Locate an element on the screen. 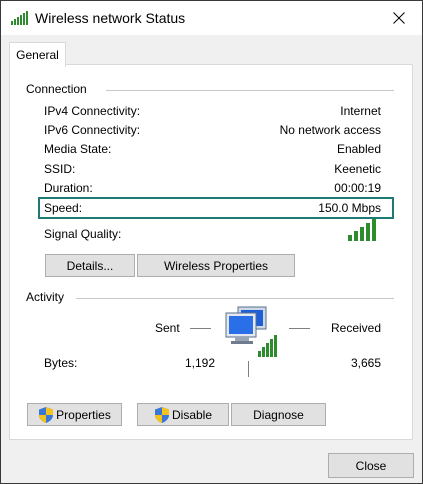 Image resolution: width=423 pixels, height=484 pixels. diagnose-button: Diagnose is located at coordinates (278, 414).